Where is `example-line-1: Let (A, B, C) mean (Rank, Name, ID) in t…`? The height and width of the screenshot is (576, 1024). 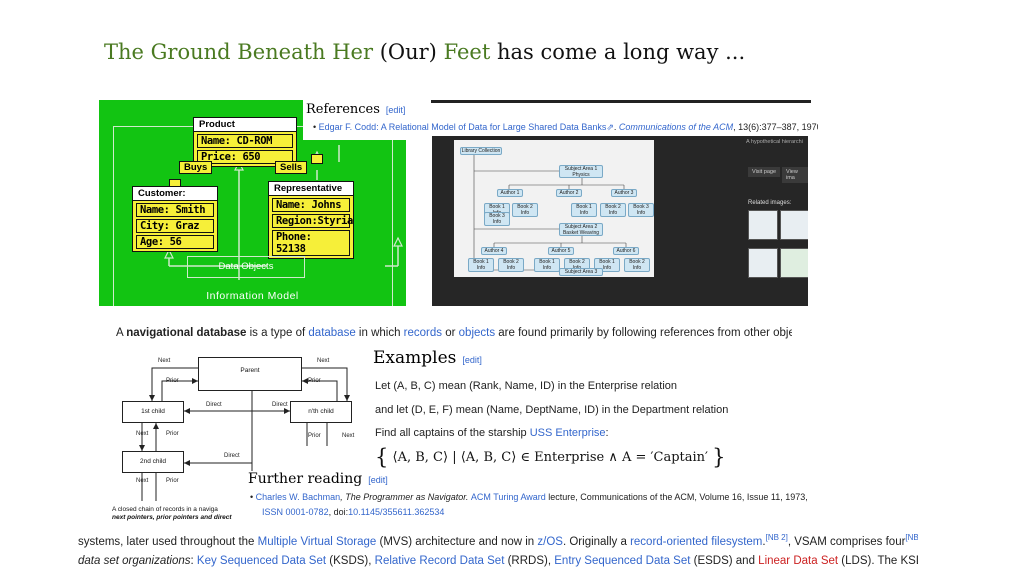
example-line-1: Let (A, B, C) mean (Rank, Name, ID) in t… is located at coordinates (526, 386).